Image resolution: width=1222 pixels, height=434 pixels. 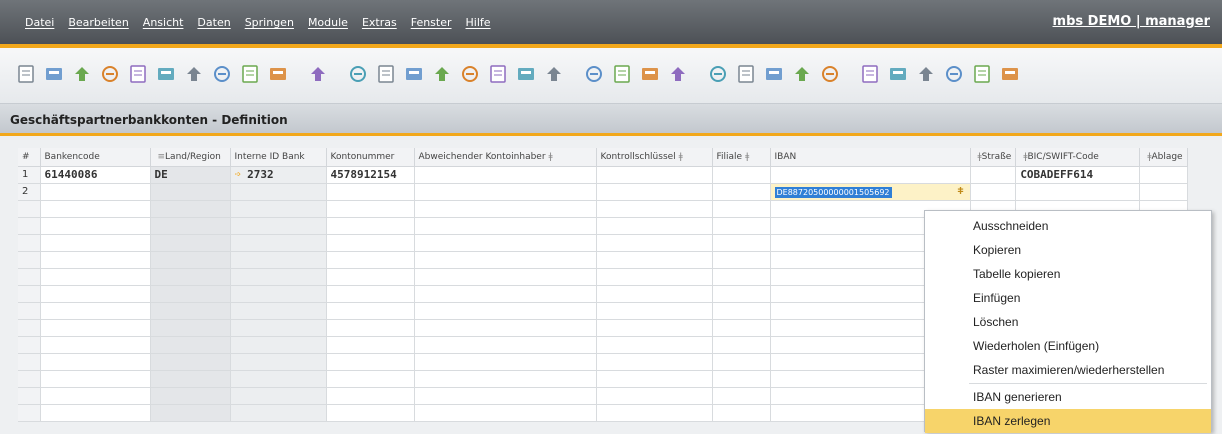 I want to click on ctx-loeschen: Löschen, so click(x=1068, y=322).